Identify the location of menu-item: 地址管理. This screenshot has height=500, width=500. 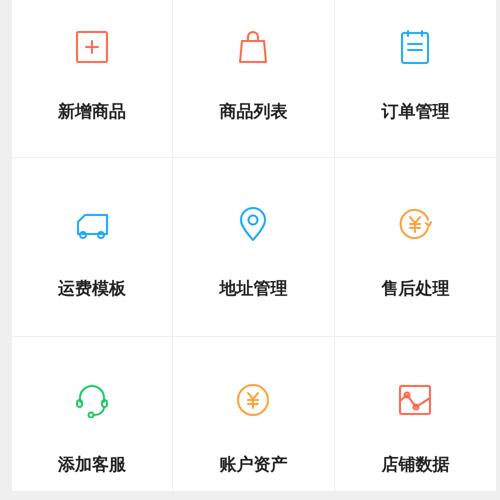
(253, 289).